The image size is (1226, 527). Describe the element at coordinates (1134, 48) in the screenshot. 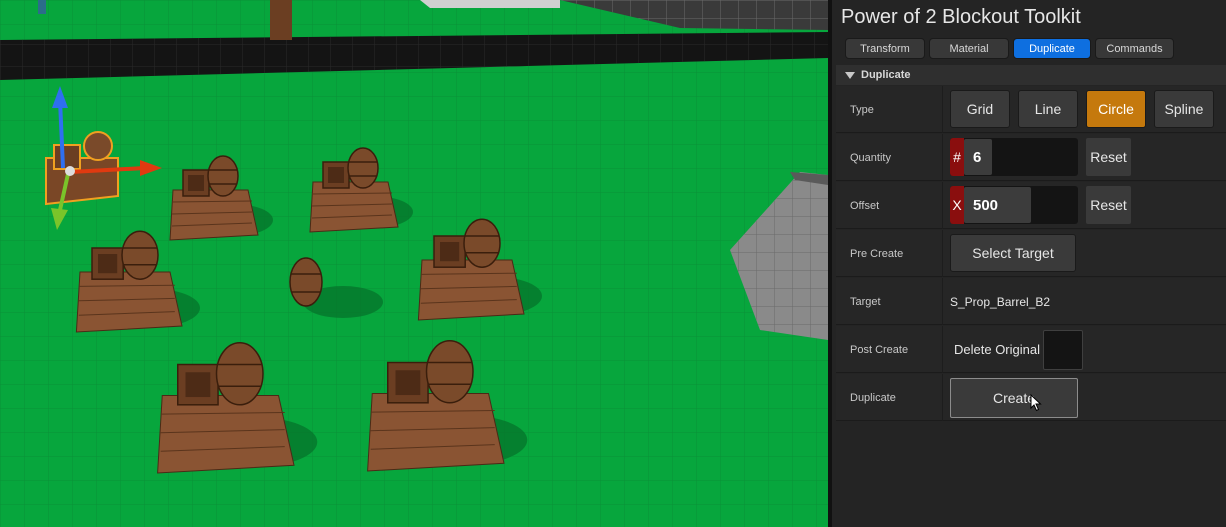

I see `tab-commands: Commands` at that location.